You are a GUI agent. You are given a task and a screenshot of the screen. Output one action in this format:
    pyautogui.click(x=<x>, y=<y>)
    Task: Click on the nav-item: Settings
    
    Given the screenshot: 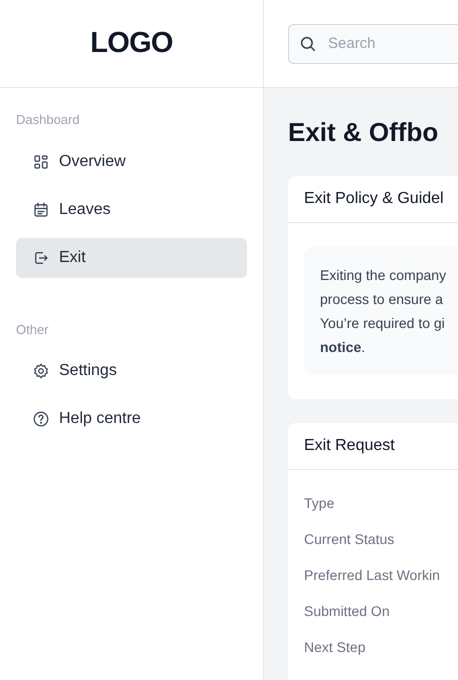 What is the action you would take?
    pyautogui.click(x=131, y=371)
    